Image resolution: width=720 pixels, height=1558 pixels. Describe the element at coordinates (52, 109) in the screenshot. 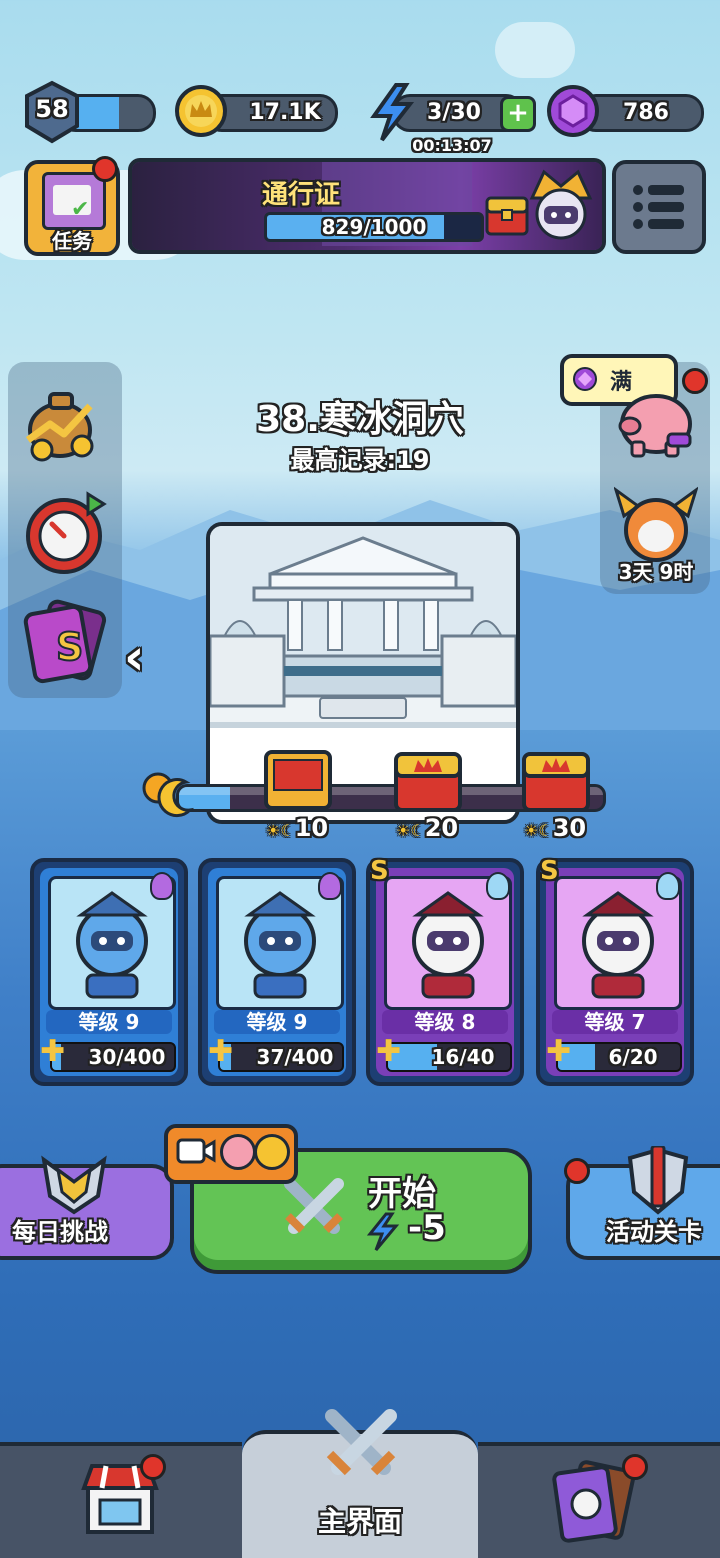

I see `player-level: 58` at that location.